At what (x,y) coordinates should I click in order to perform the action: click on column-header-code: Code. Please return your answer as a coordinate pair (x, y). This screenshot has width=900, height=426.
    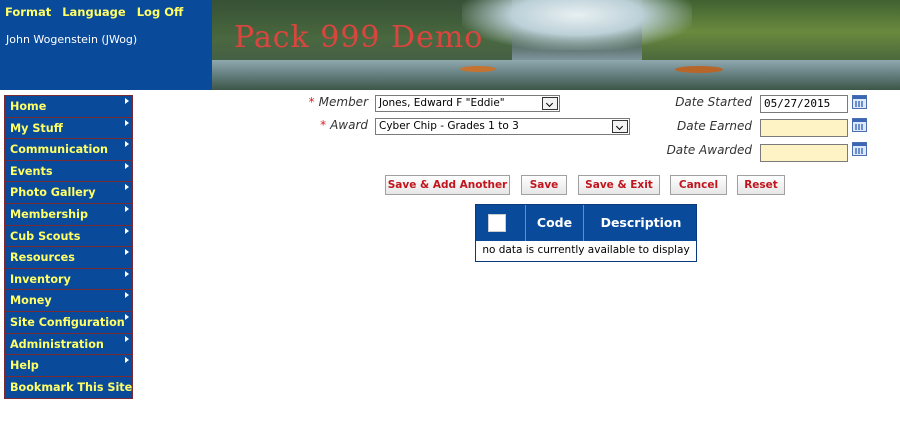
    Looking at the image, I should click on (554, 223).